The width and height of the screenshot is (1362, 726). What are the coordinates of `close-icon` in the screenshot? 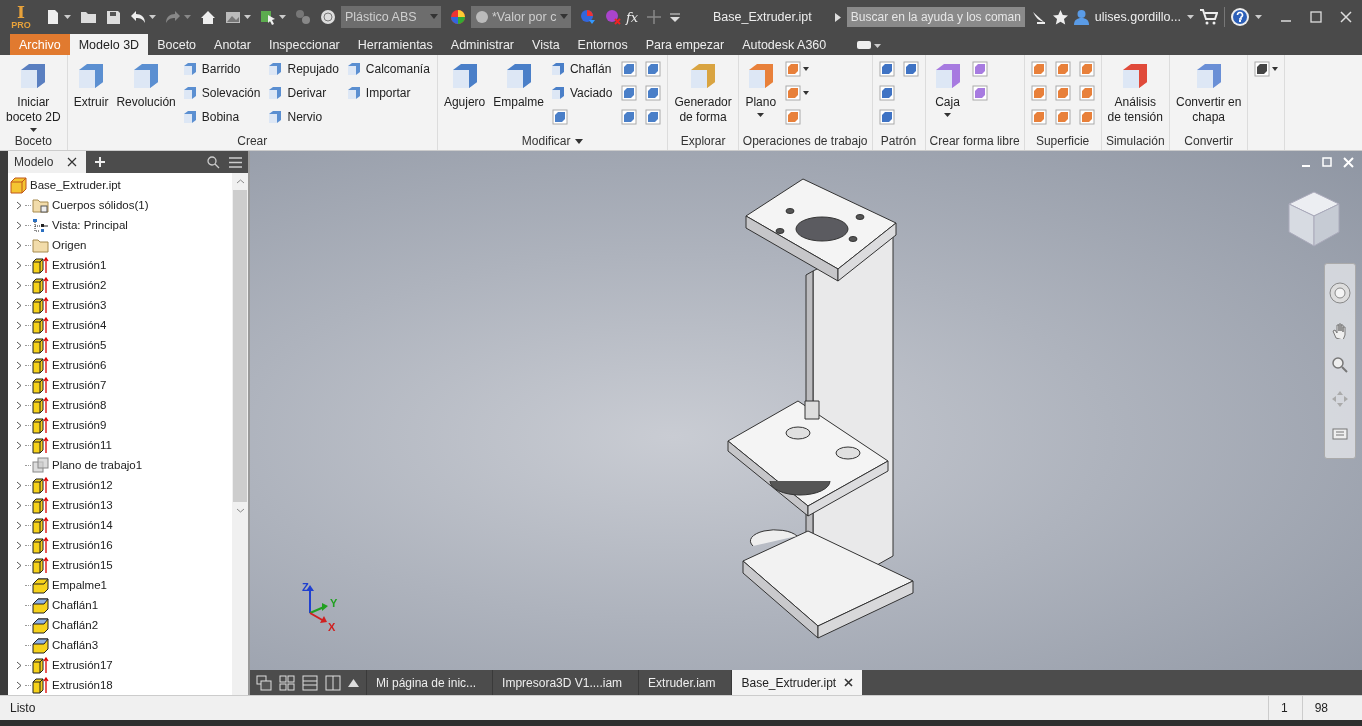 It's located at (72, 162).